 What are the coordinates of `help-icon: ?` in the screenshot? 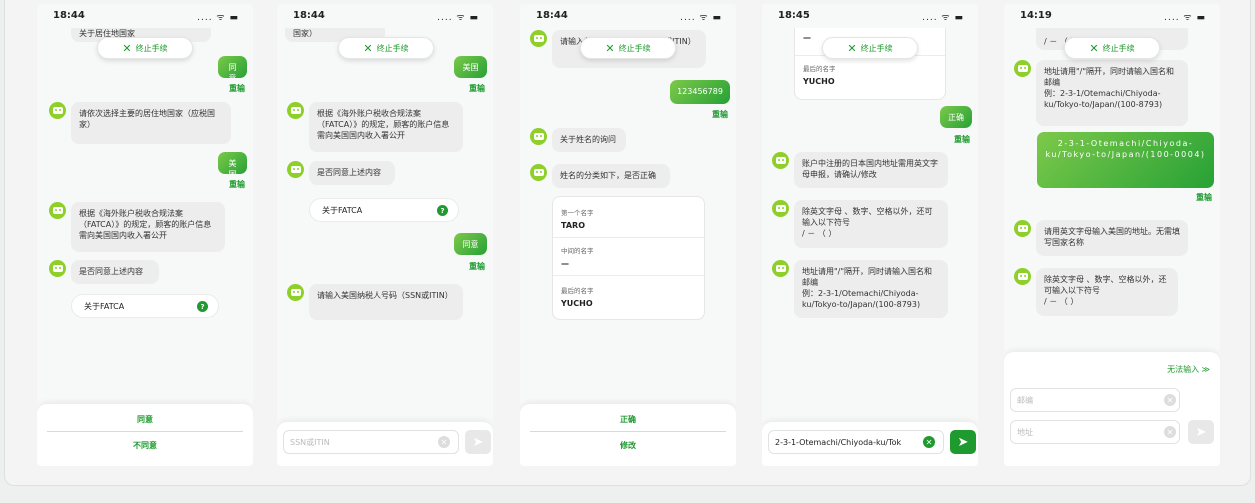 It's located at (442, 210).